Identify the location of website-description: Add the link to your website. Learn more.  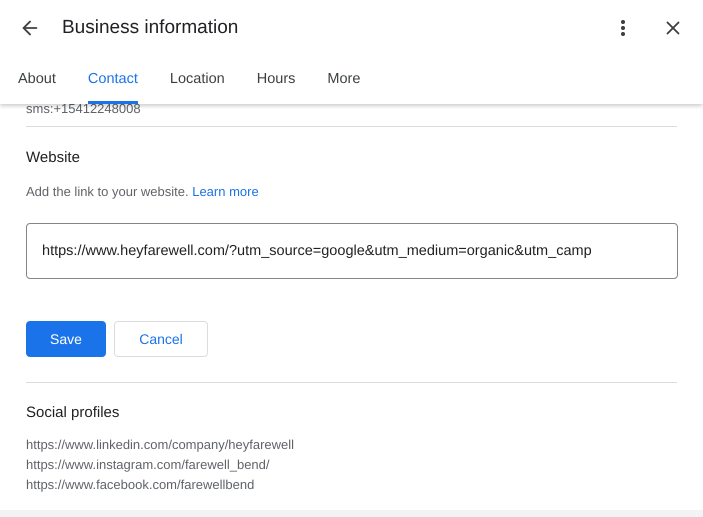
(143, 191).